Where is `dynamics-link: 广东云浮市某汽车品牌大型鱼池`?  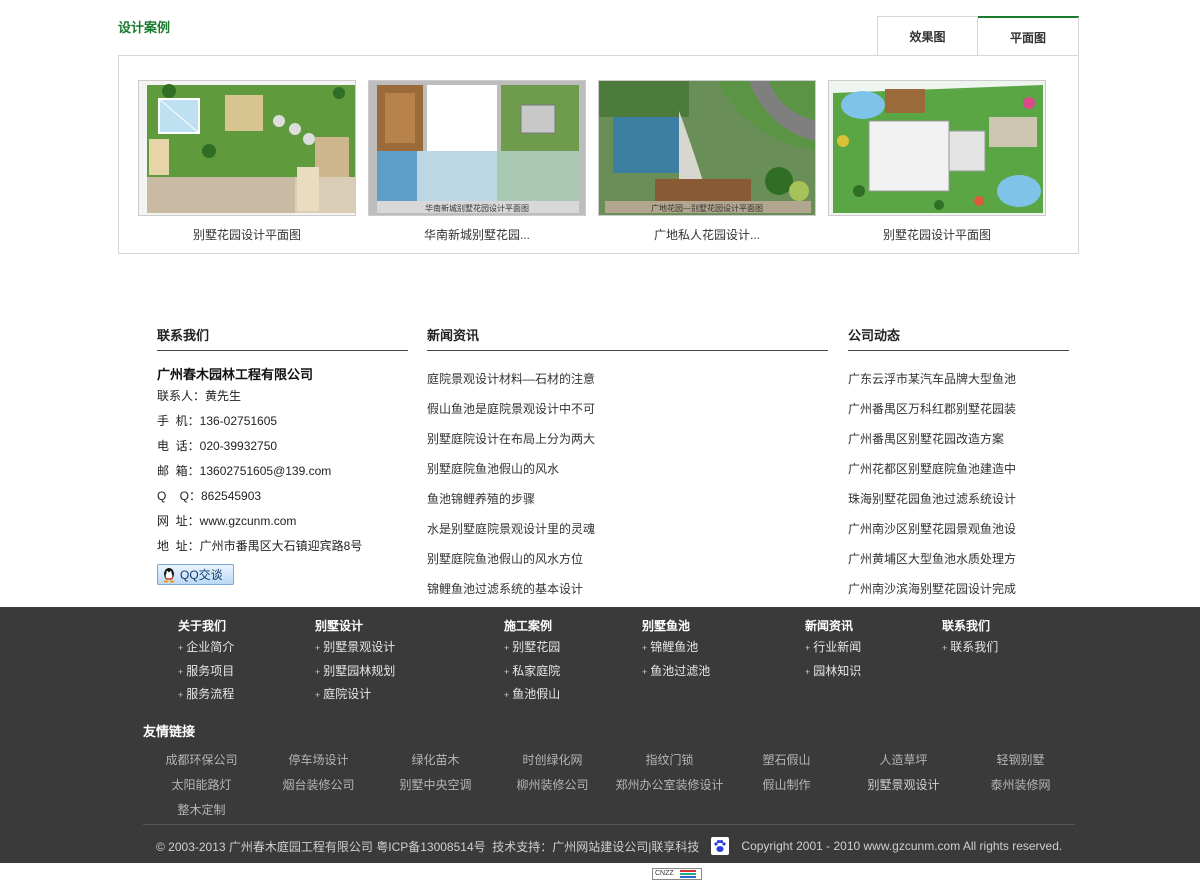 dynamics-link: 广东云浮市某汽车品牌大型鱼池 is located at coordinates (932, 379).